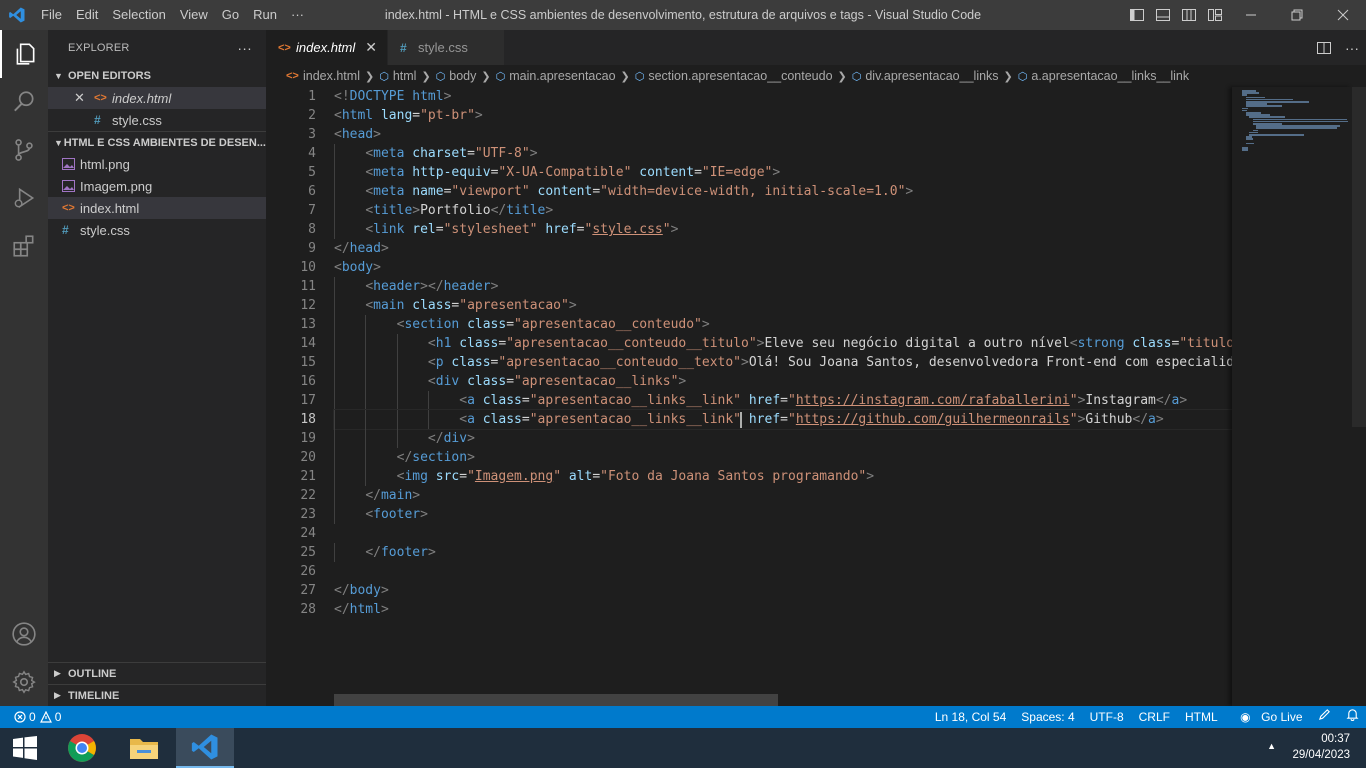 The height and width of the screenshot is (768, 1366). I want to click on system-clock: 00:37 29/04/2023, so click(1321, 747).